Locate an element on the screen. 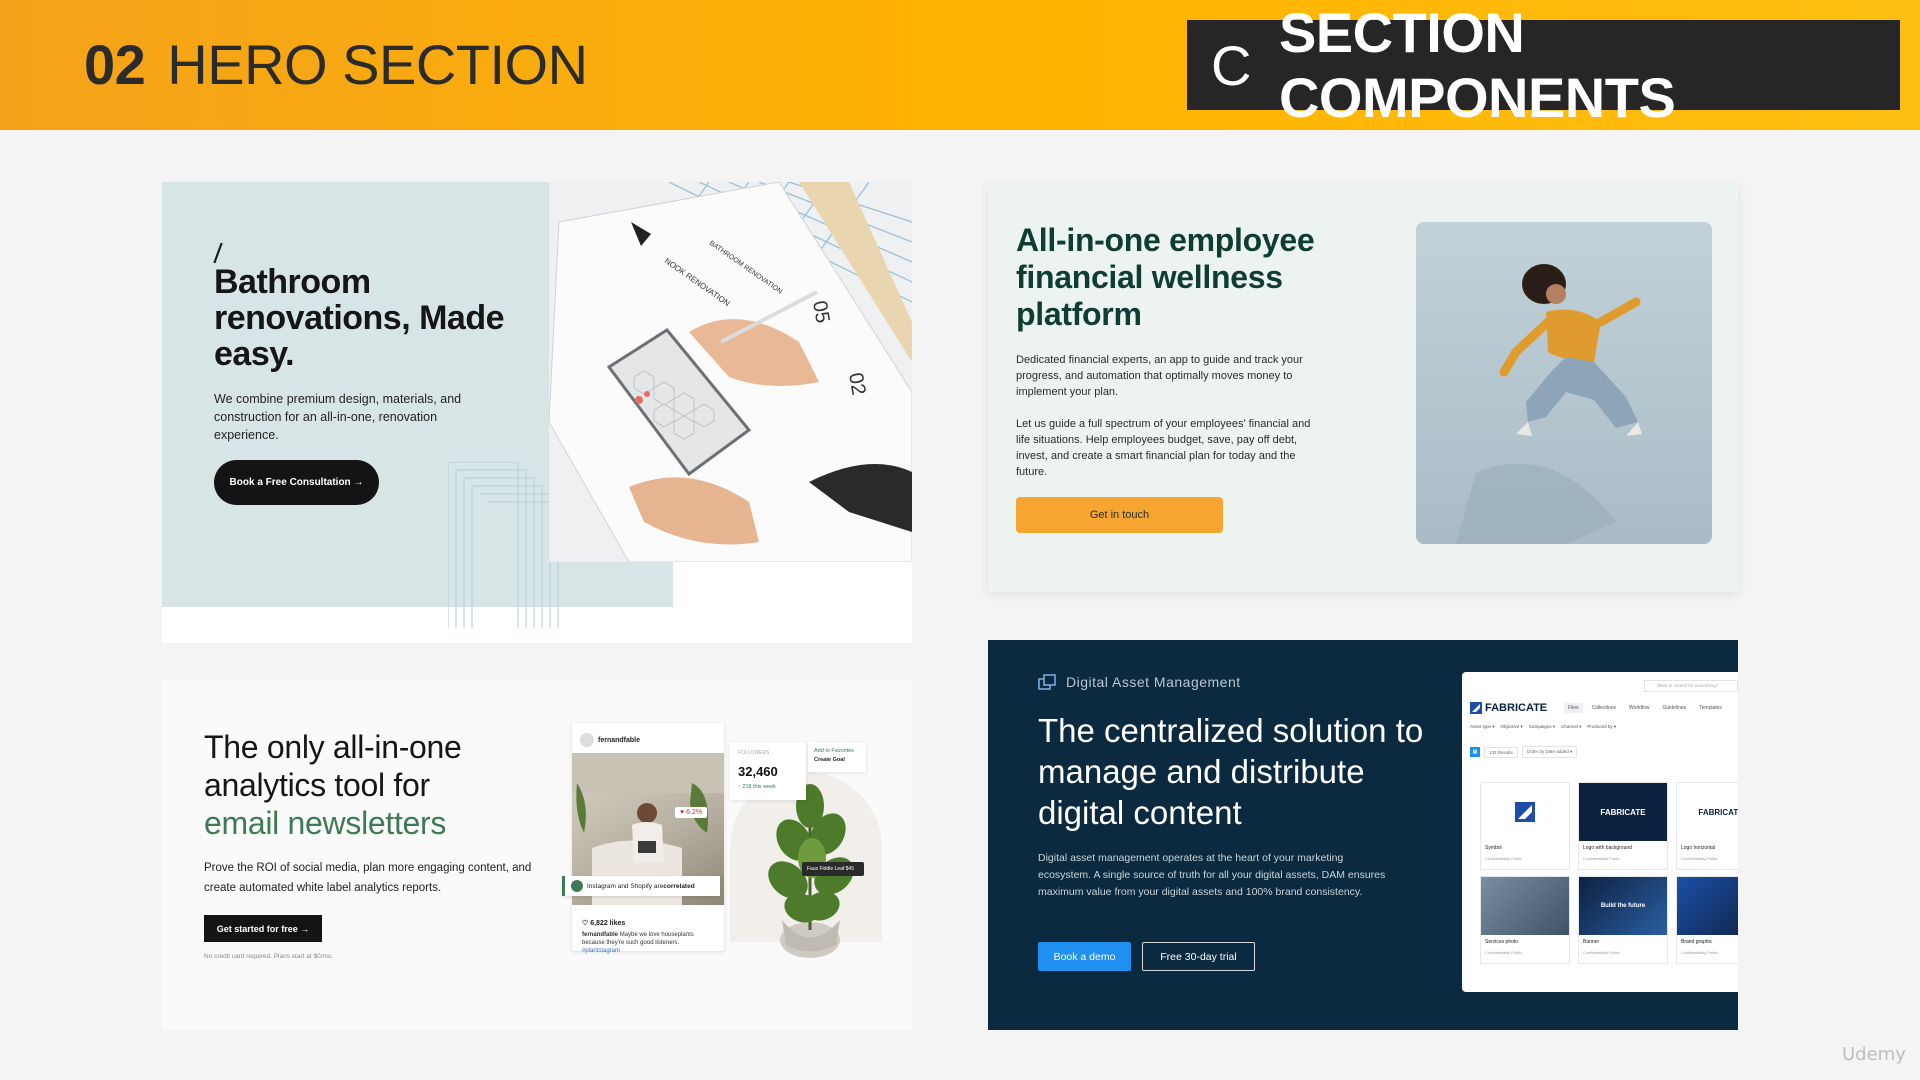 Image resolution: width=1920 pixels, height=1080 pixels. asset-name: Banner is located at coordinates (1591, 942).